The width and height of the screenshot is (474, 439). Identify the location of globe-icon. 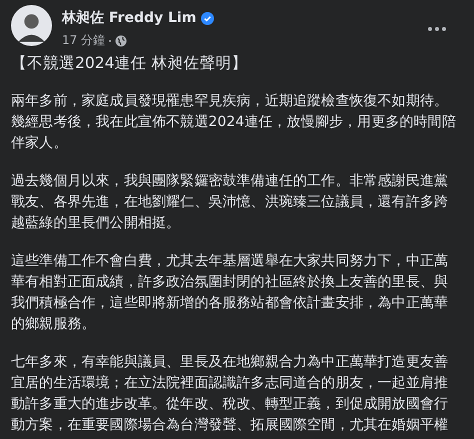
(121, 40).